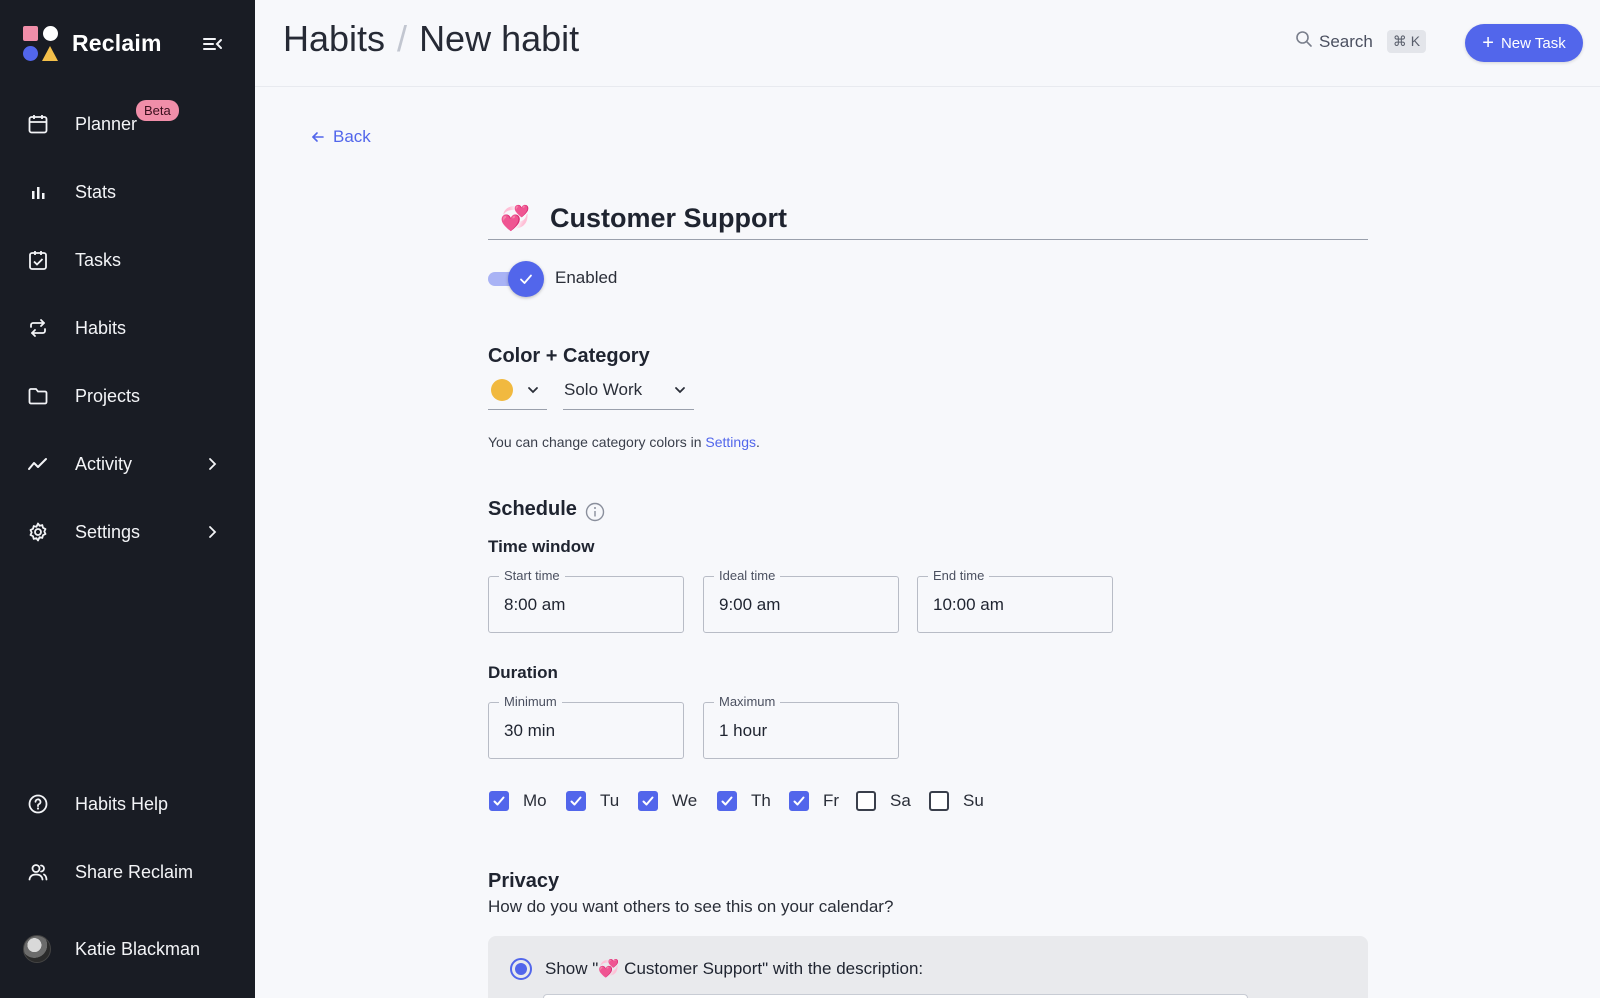 The image size is (1600, 998). I want to click on sidebar-item-projects: Projects, so click(127, 396).